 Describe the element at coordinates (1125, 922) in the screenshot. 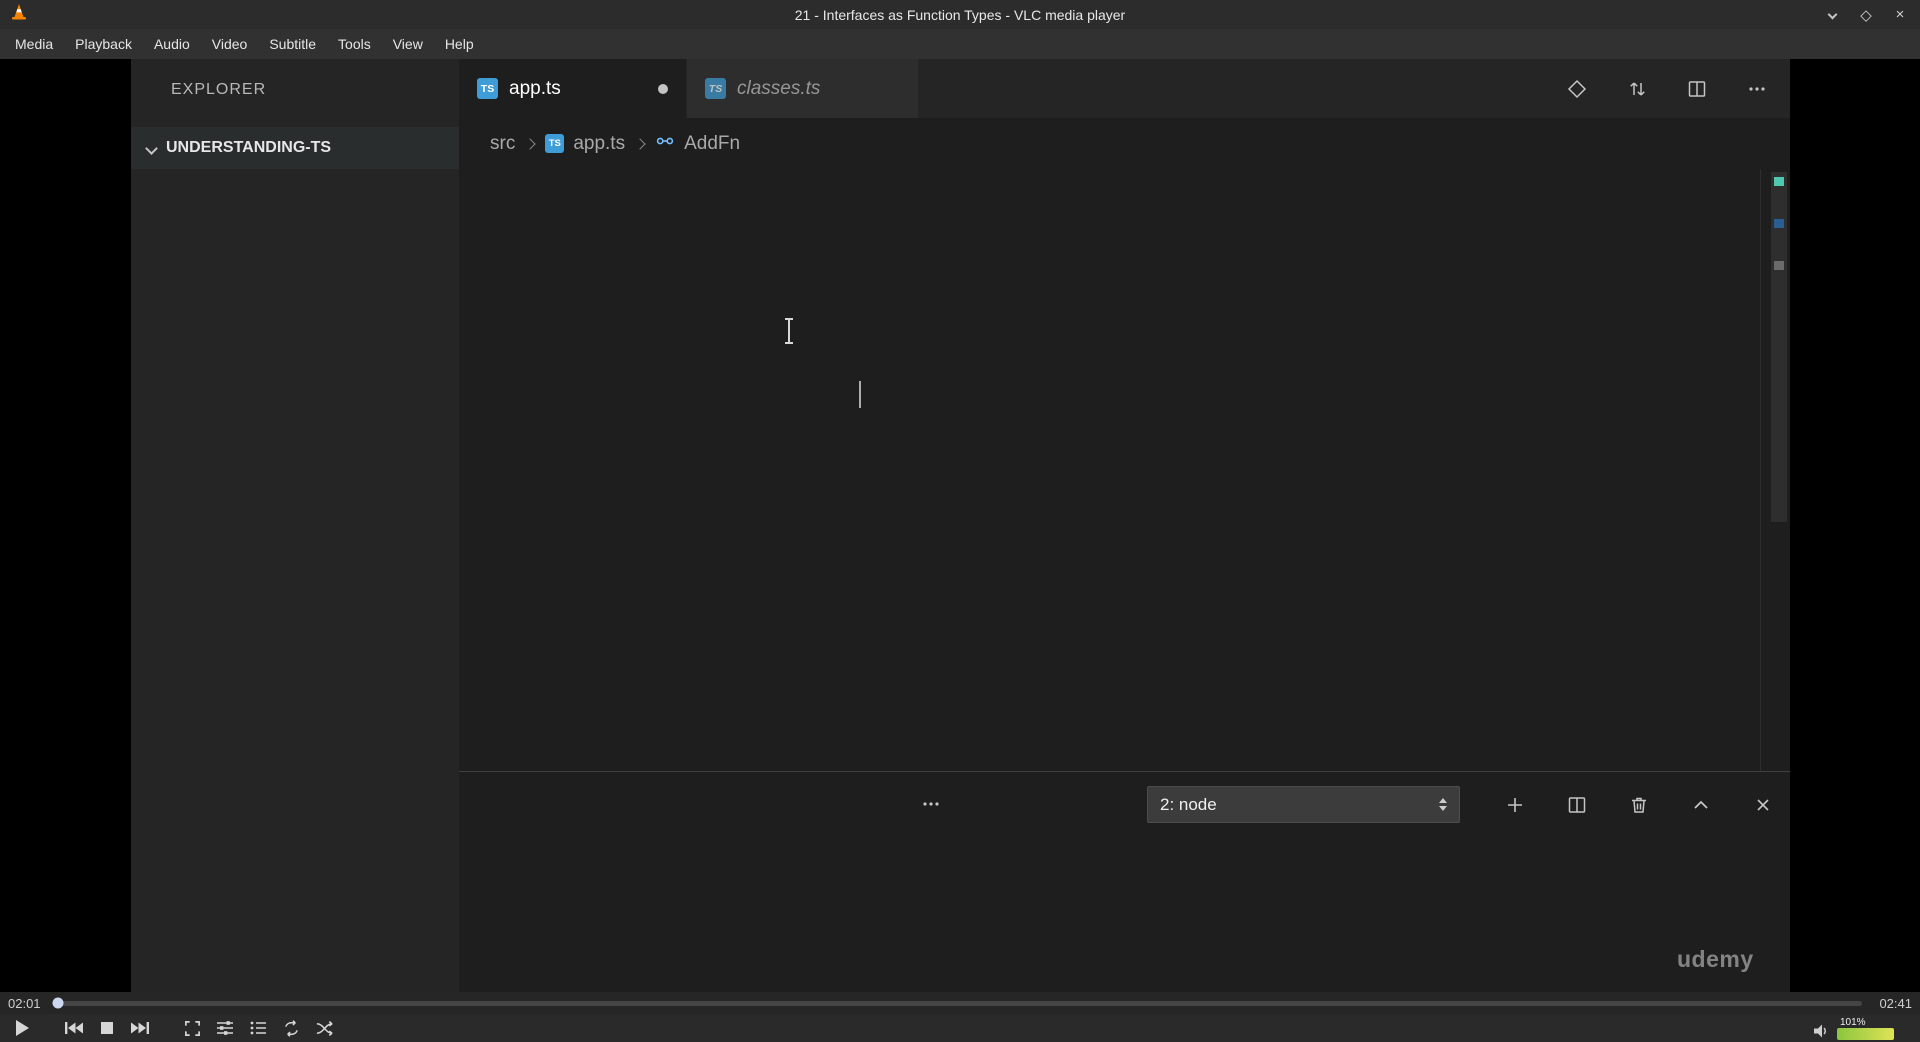

I see `terminal-output` at that location.